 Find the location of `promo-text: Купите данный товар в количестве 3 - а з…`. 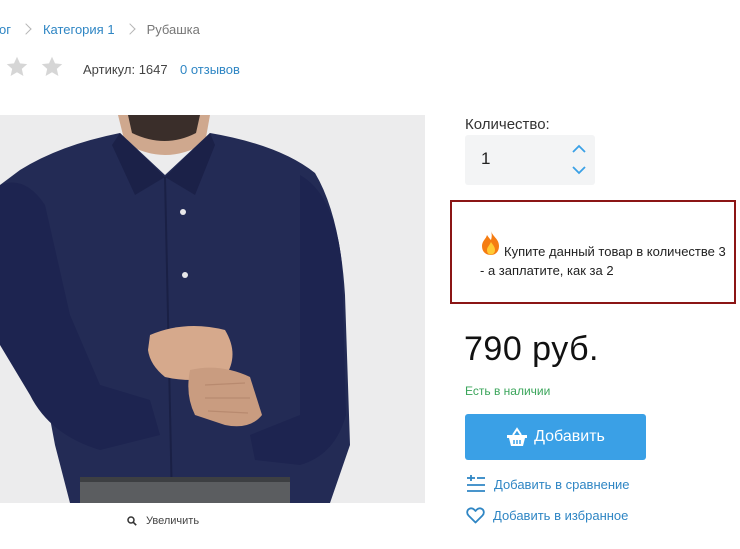

promo-text: Купите данный товар в количестве 3 - а з… is located at coordinates (603, 261).